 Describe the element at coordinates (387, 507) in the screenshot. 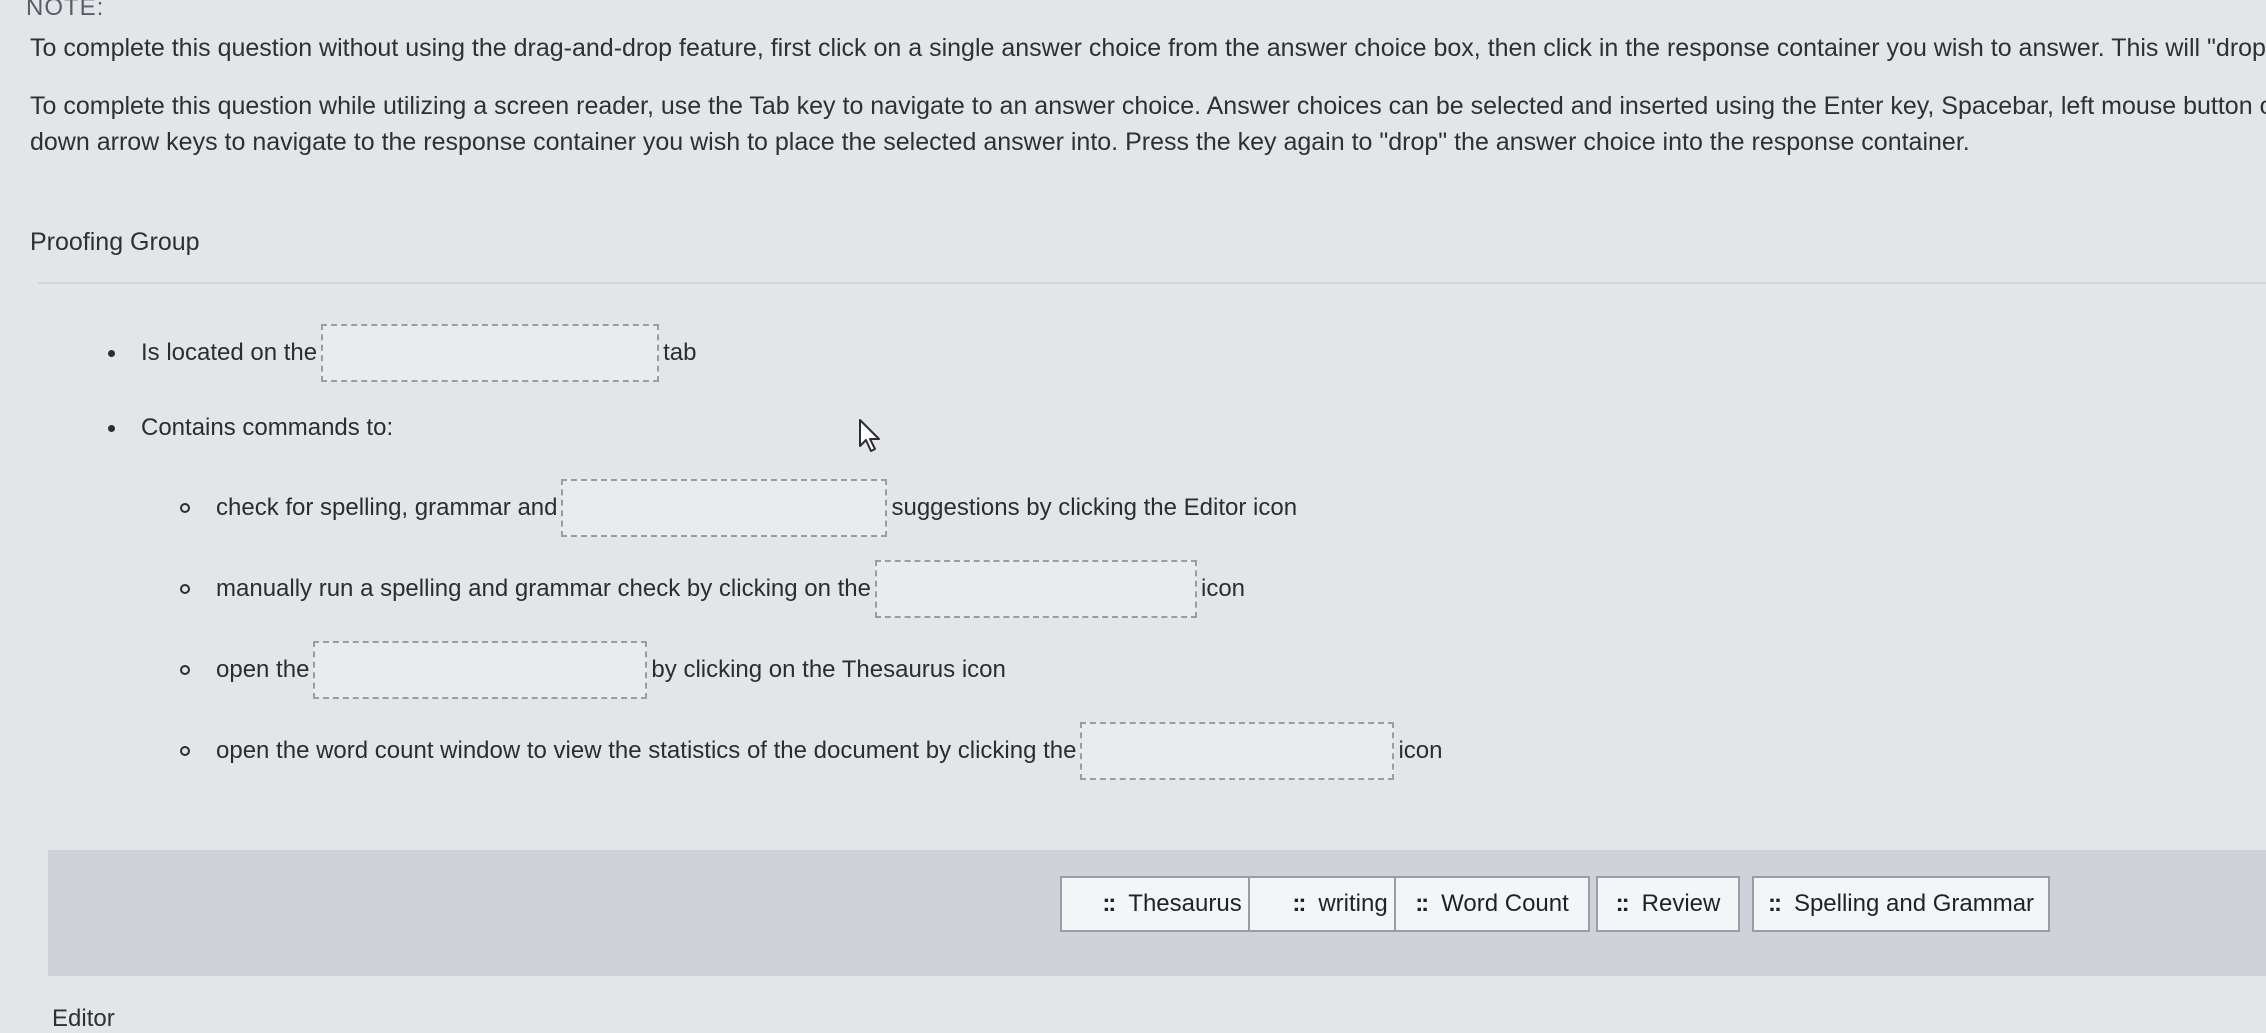

I see `check-prefix: check for spelling, grammar and` at that location.